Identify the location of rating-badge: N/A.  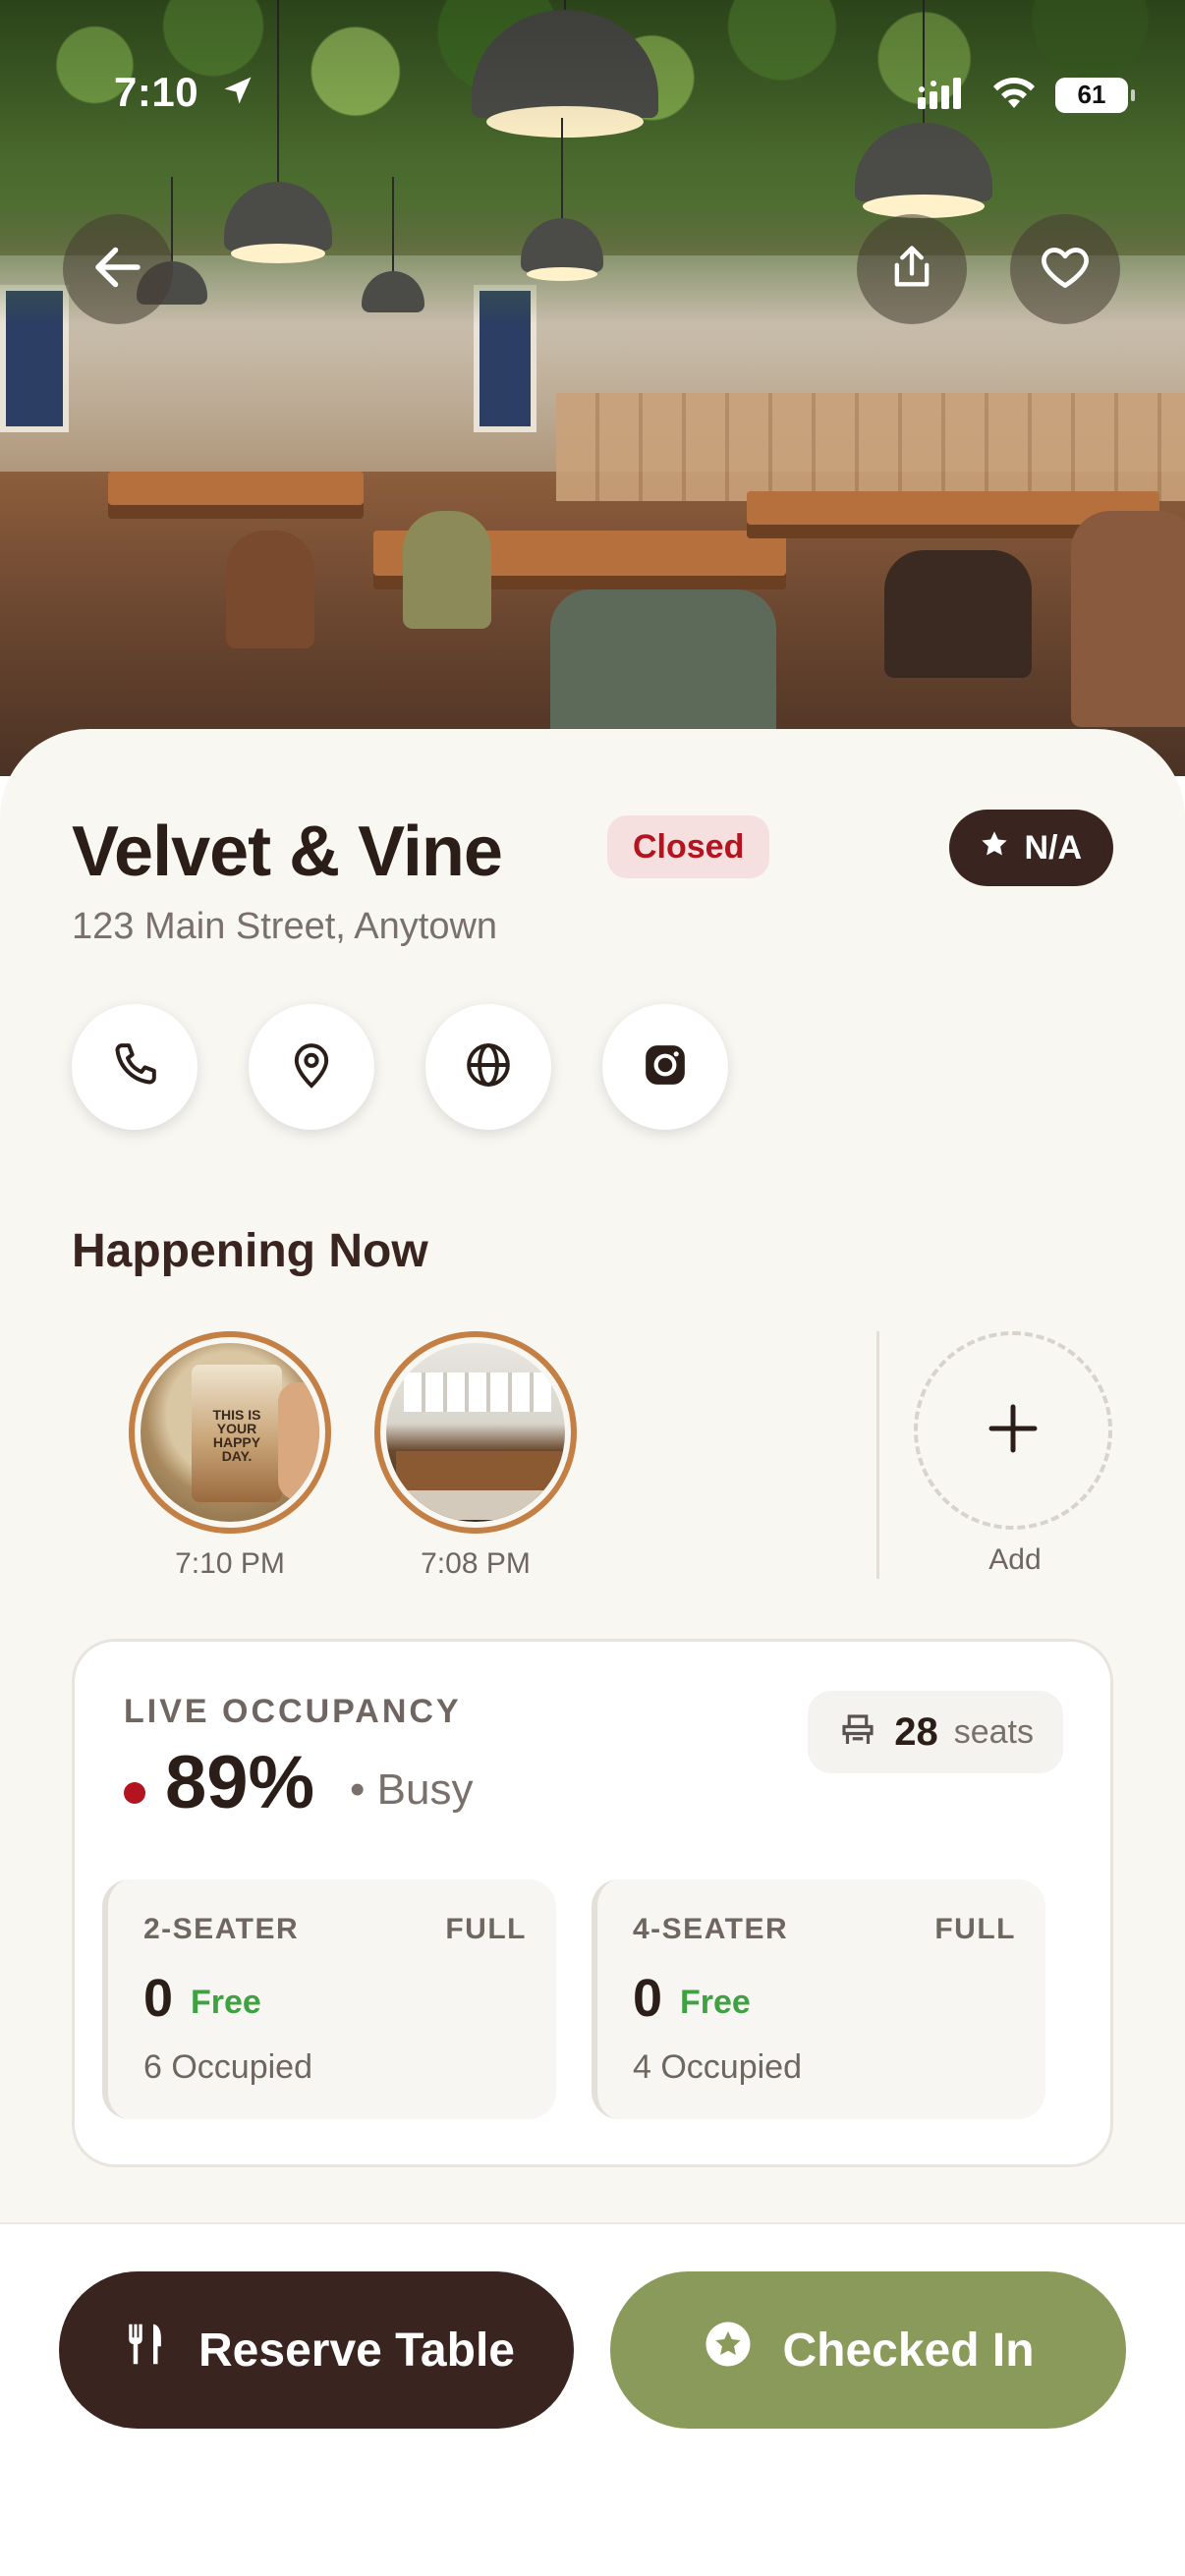
(1031, 848).